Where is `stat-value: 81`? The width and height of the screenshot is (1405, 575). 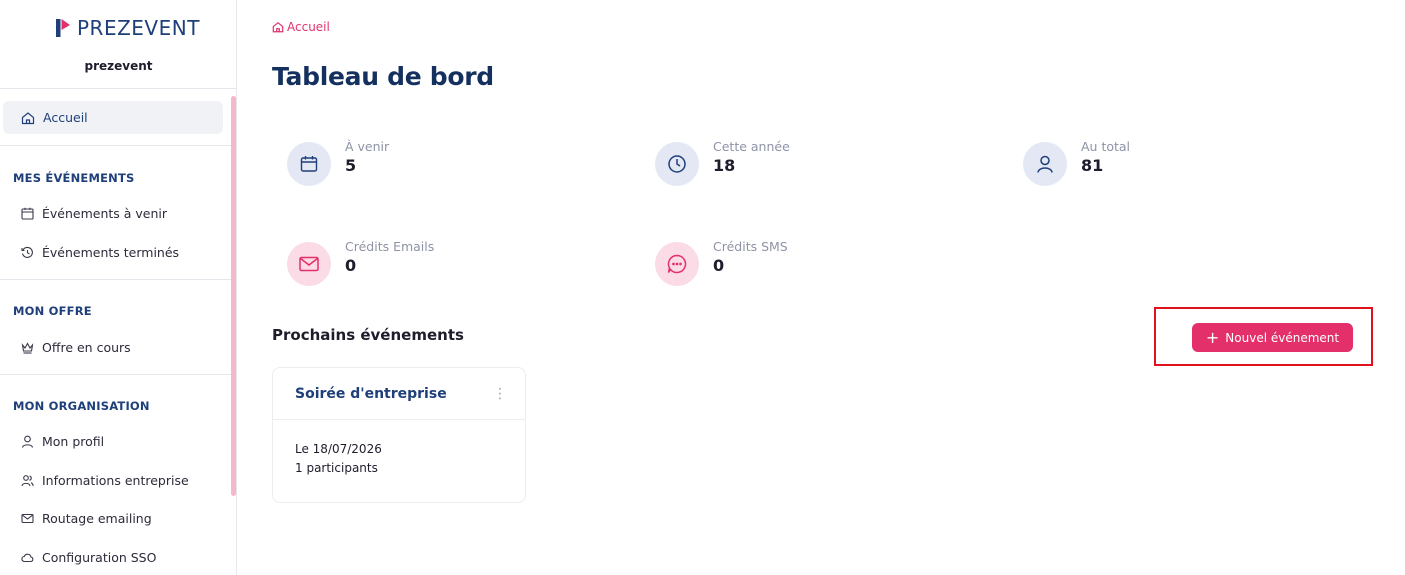
stat-value: 81 is located at coordinates (1092, 165).